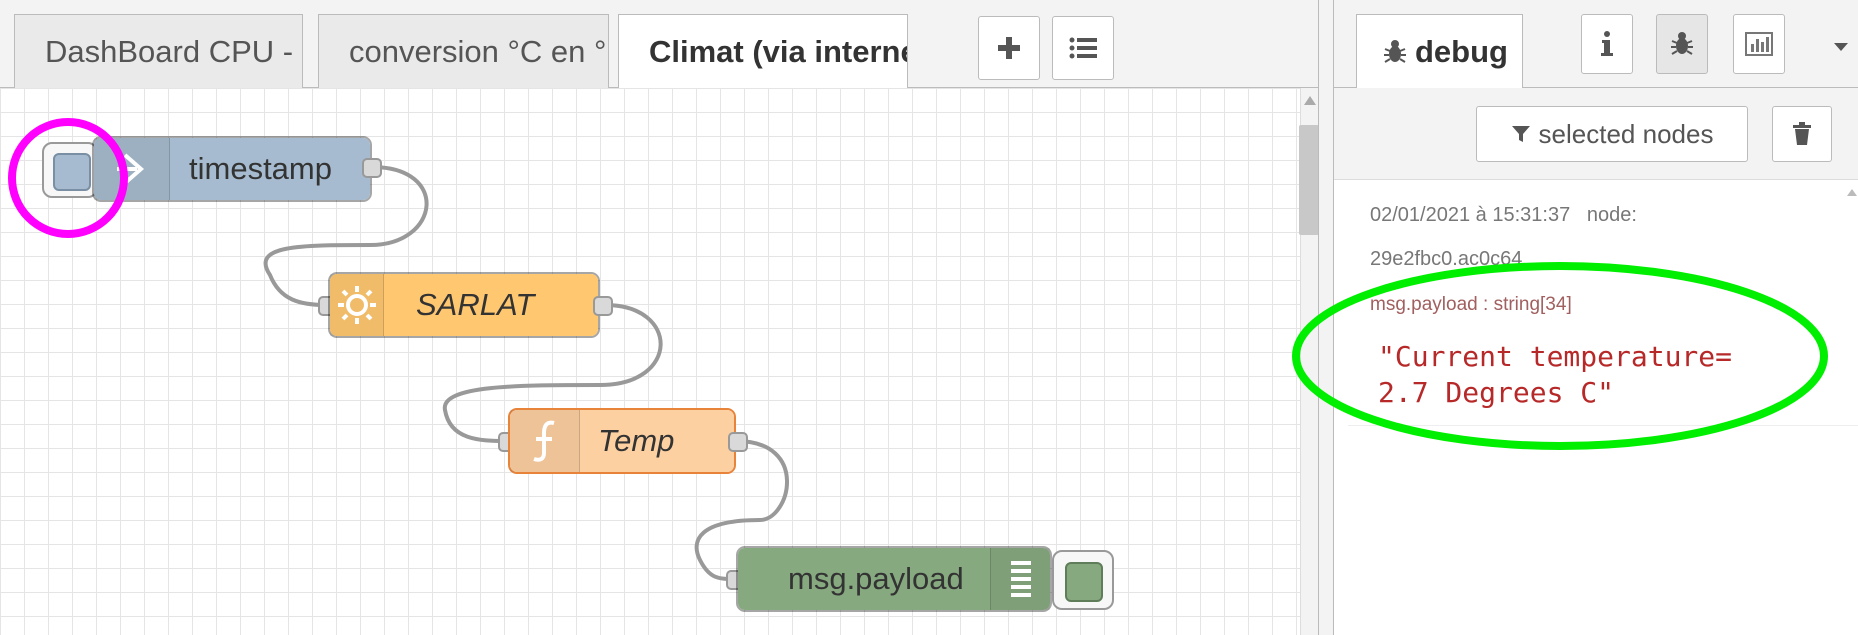  What do you see at coordinates (1611, 215) in the screenshot?
I see `debug-message-node-label: node:` at bounding box center [1611, 215].